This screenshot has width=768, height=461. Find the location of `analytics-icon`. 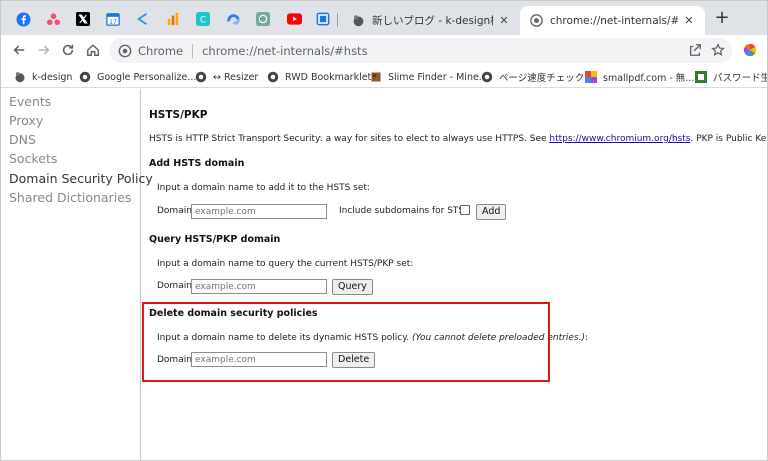

analytics-icon is located at coordinates (173, 19).